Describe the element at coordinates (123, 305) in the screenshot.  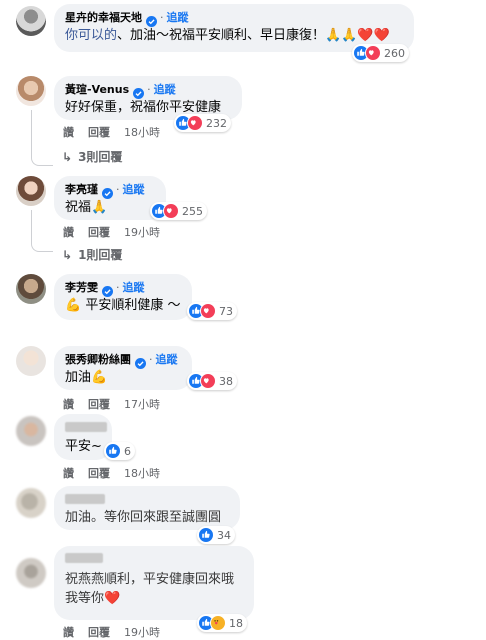
I see `comment-text: 💪 平安順利健康 ～` at that location.